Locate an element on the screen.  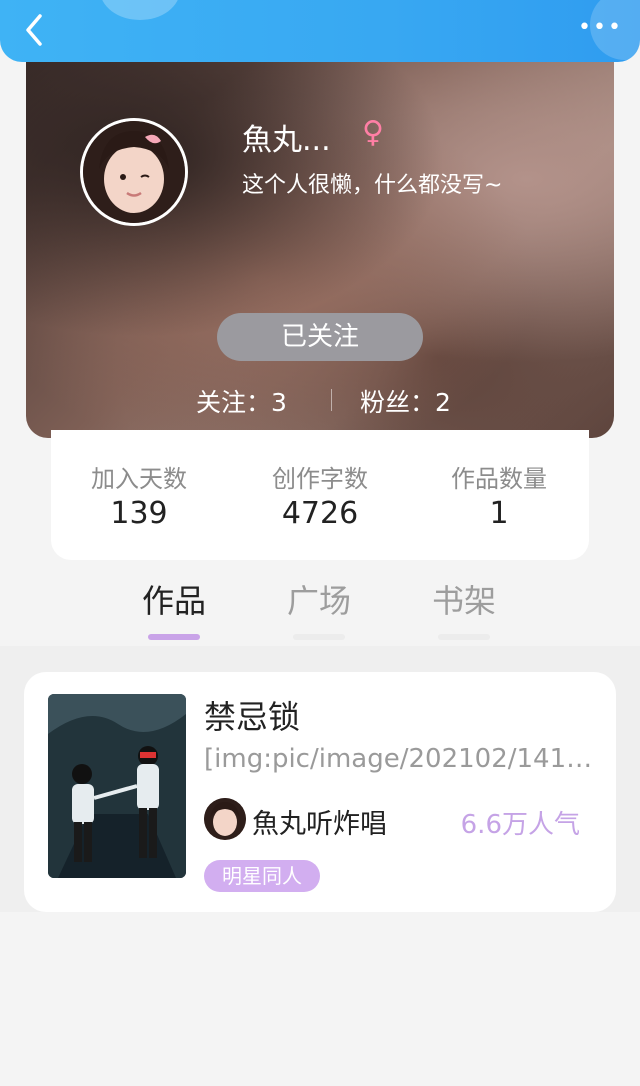
stat-value: 1 is located at coordinates (499, 513).